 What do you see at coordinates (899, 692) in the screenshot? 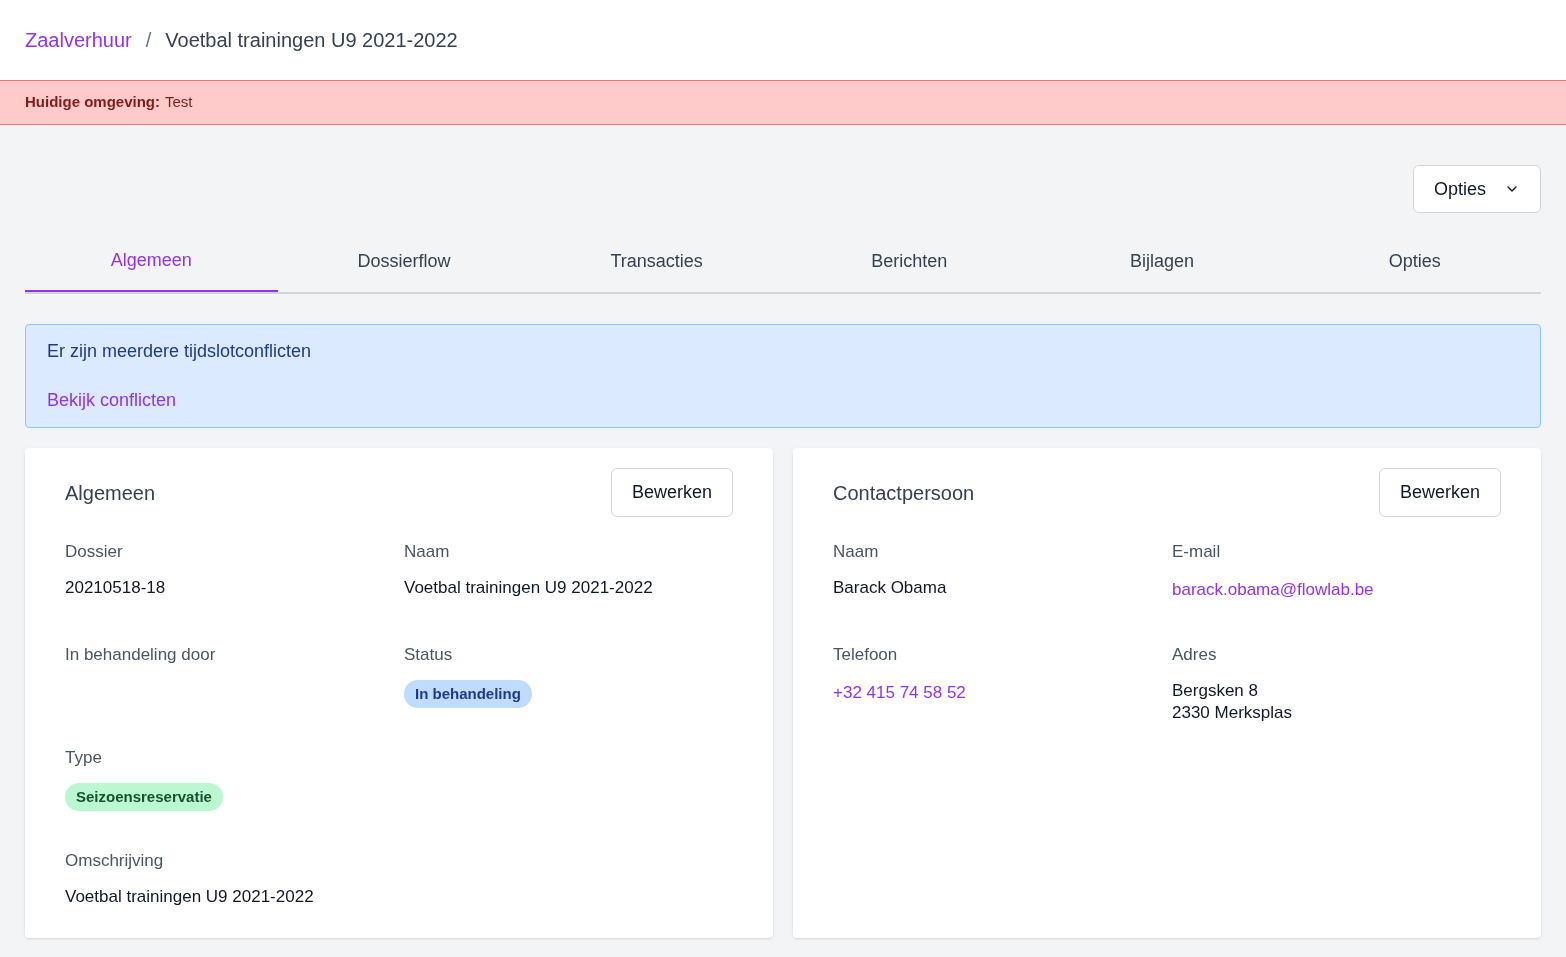
I see `field-link: +32 415 74 58 52` at bounding box center [899, 692].